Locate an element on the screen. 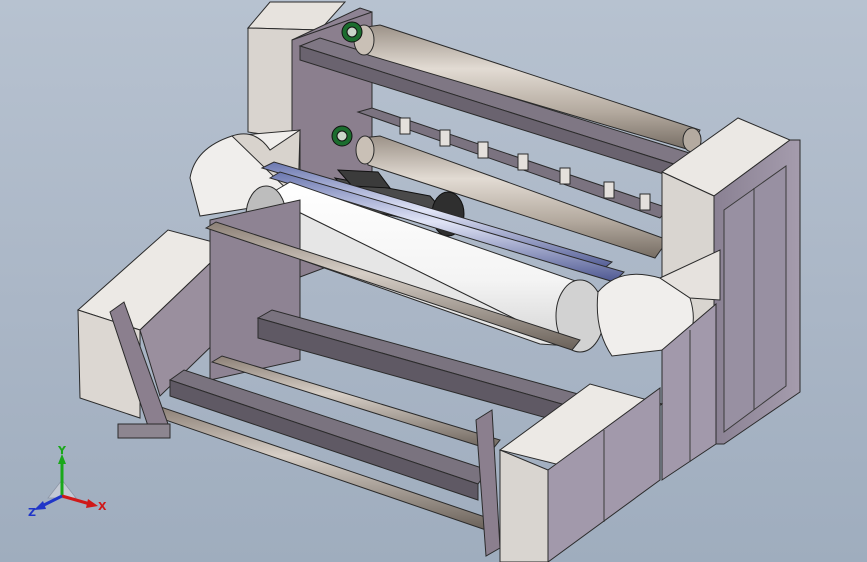 The image size is (867, 562). triad-x-label: X is located at coordinates (102, 506).